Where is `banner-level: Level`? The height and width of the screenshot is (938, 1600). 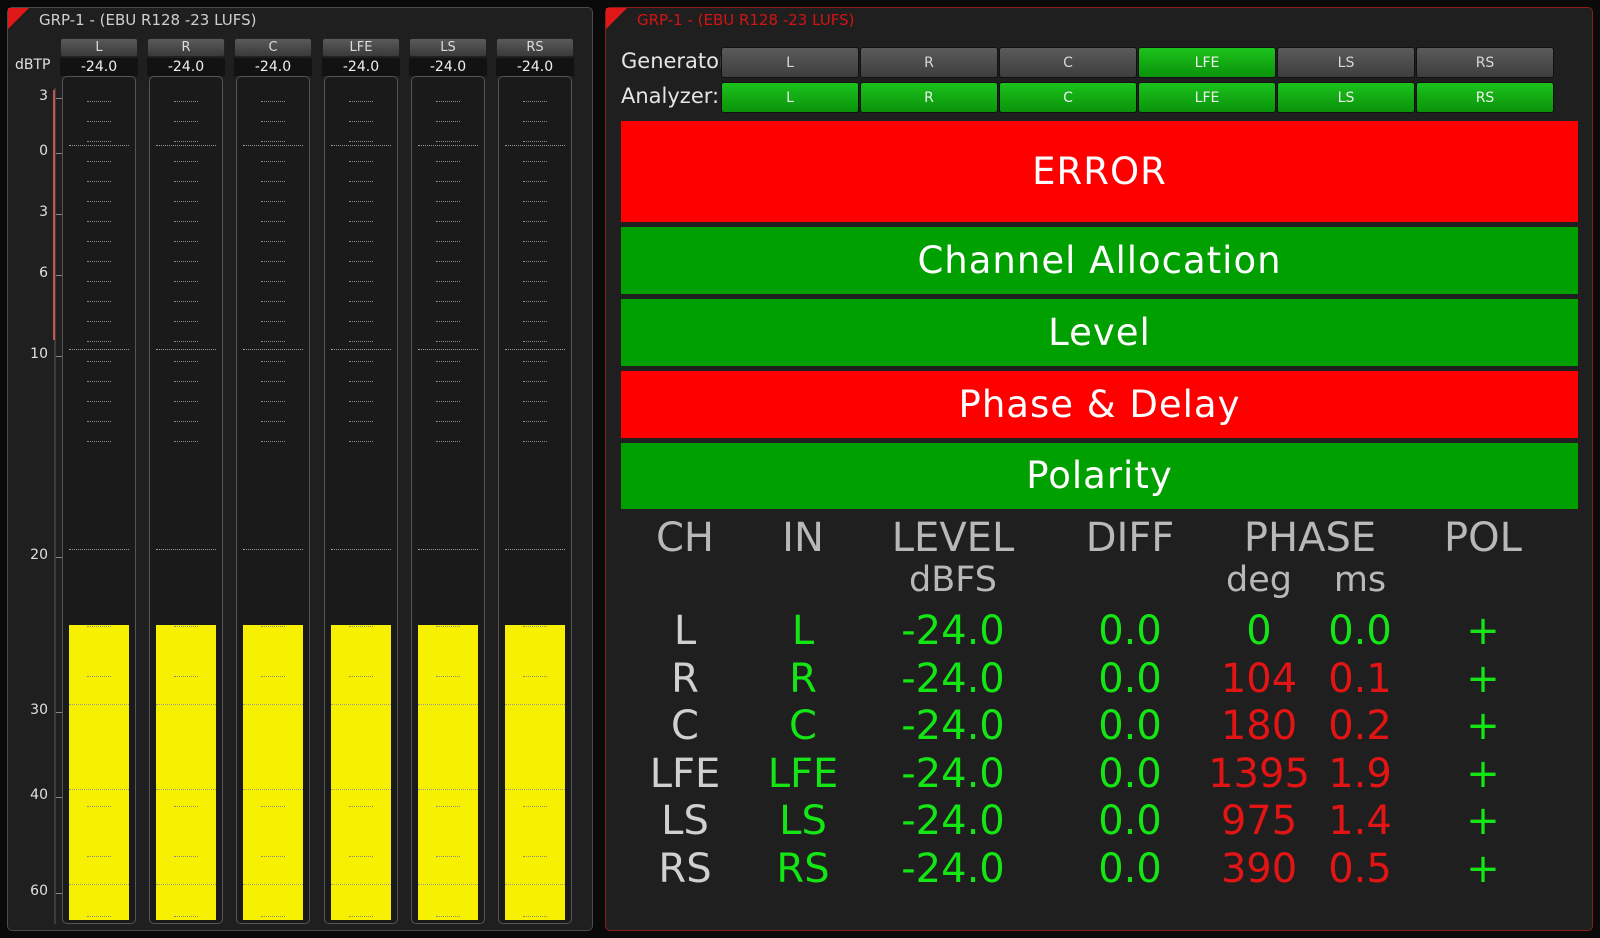 banner-level: Level is located at coordinates (1099, 332).